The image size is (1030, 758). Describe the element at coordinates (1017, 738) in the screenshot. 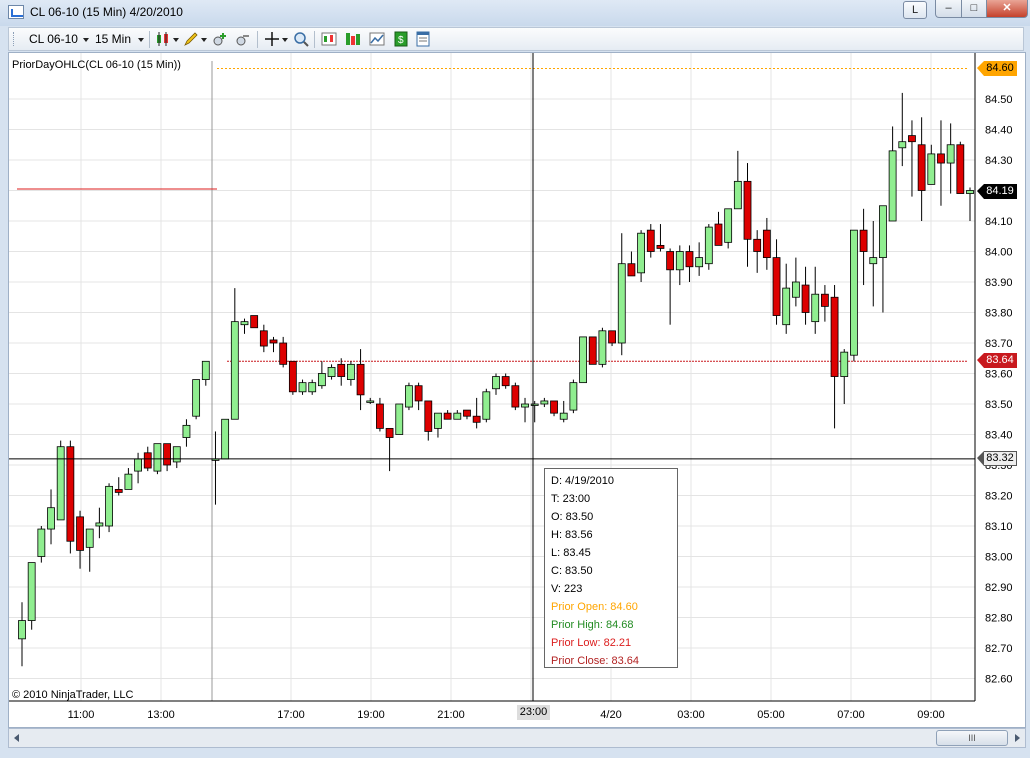

I see `scroll-right-arrow-icon` at that location.